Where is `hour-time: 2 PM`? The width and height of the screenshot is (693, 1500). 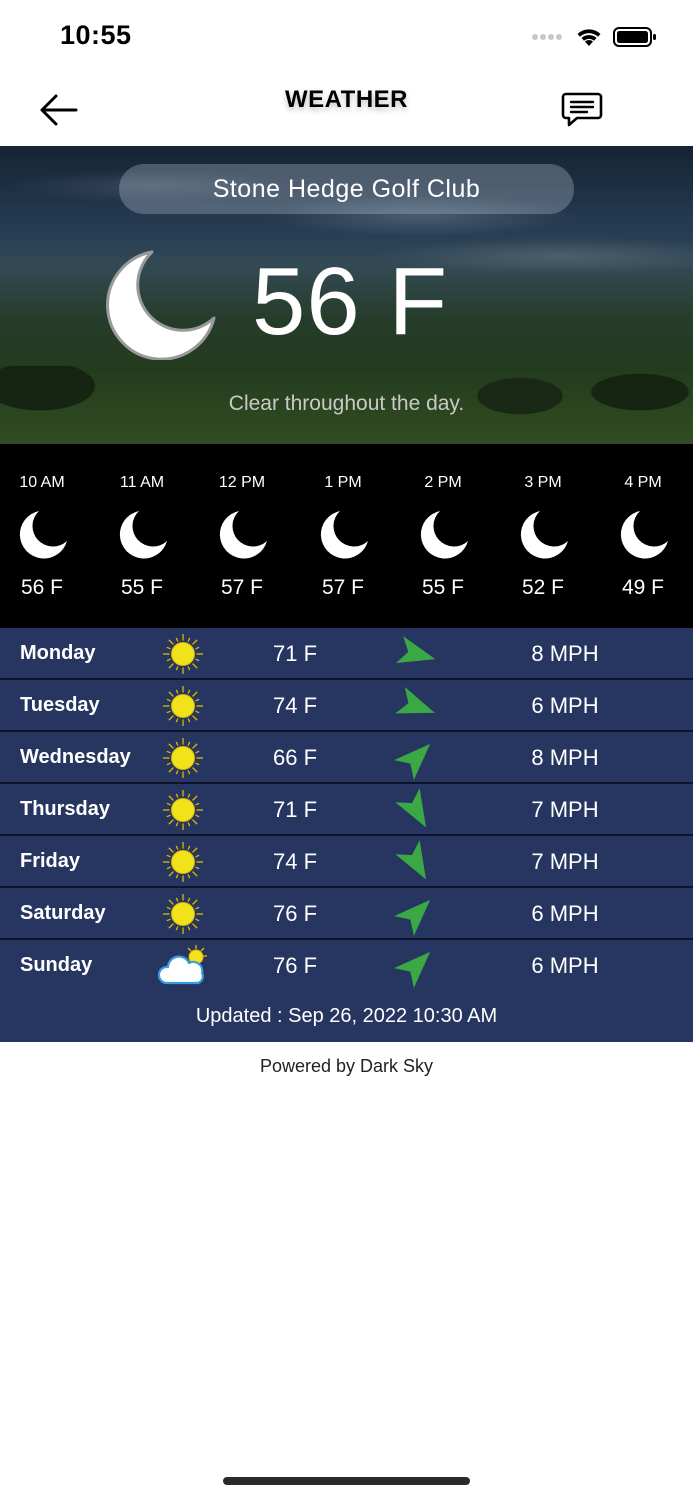
hour-time: 2 PM is located at coordinates (443, 482).